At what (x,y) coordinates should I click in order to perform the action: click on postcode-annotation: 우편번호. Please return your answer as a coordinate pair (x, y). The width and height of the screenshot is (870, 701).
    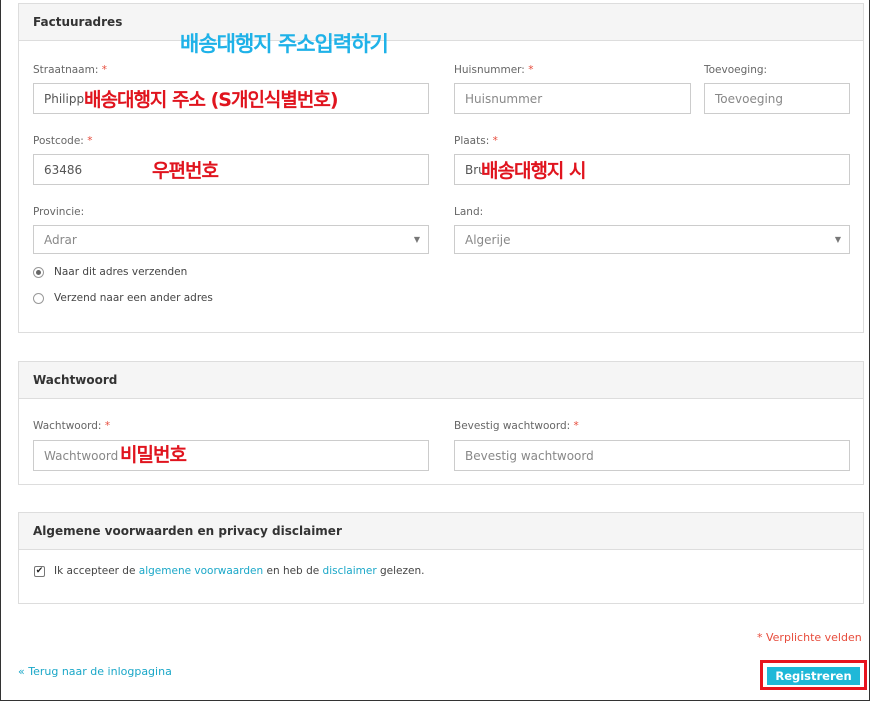
    Looking at the image, I should click on (185, 171).